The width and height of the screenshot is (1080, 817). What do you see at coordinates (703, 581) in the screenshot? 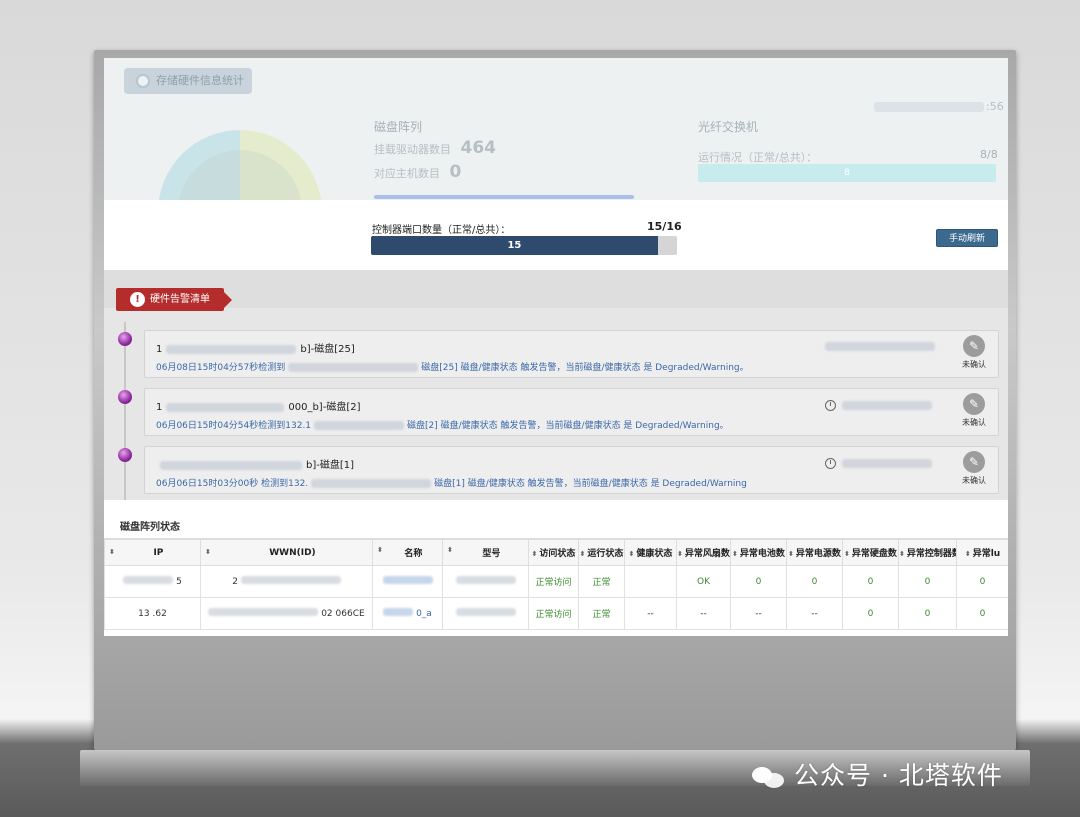
I see `cell-fan: OK` at bounding box center [703, 581].